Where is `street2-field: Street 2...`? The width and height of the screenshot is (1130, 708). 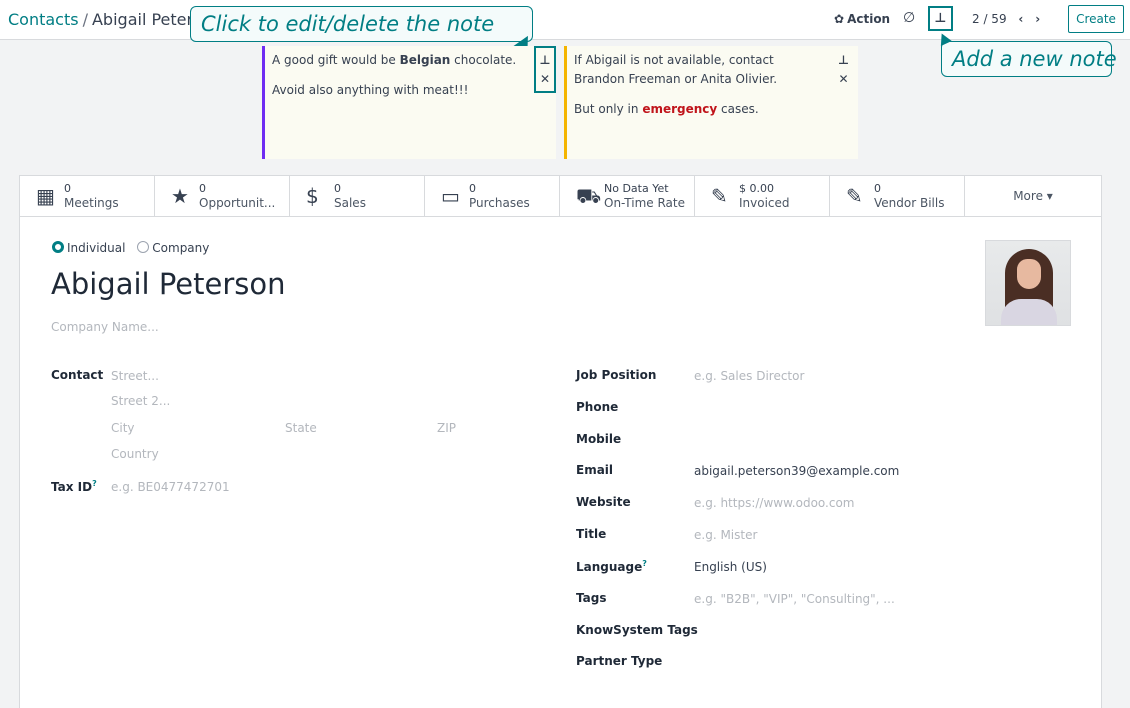
street2-field: Street 2... is located at coordinates (140, 401).